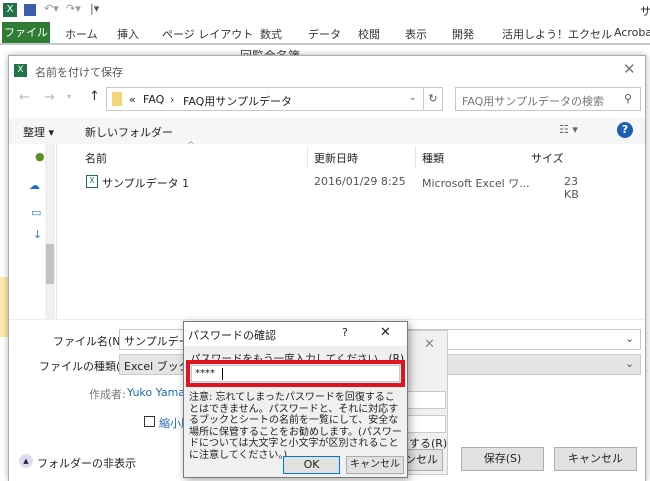 This screenshot has width=650, height=481. What do you see at coordinates (207, 34) in the screenshot?
I see `tab-page-layout: ページ レイアウト` at bounding box center [207, 34].